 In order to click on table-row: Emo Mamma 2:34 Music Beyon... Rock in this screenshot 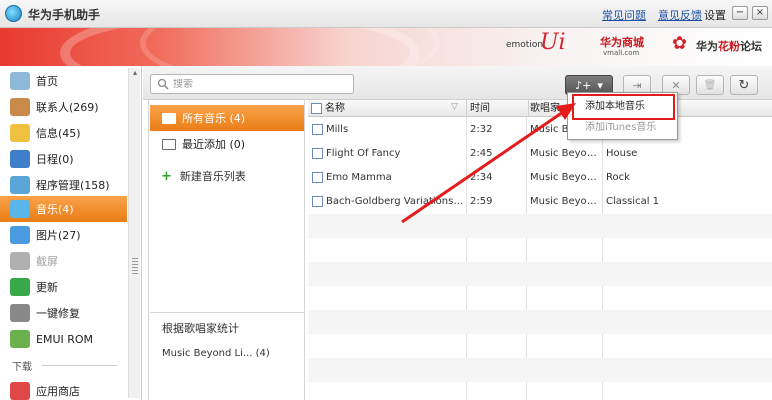, I will do `click(540, 178)`.